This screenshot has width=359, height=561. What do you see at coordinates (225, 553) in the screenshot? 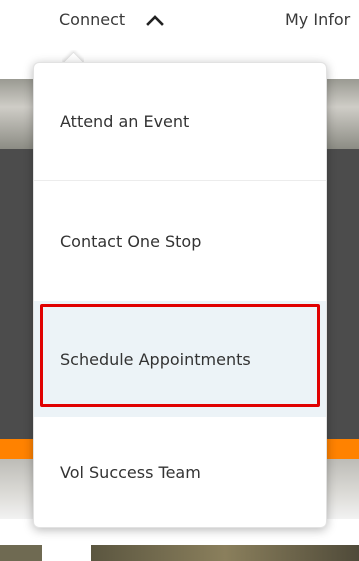
I see `background-thumbnail-right` at bounding box center [225, 553].